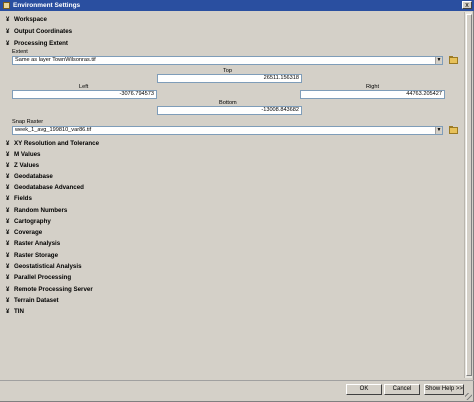 This screenshot has height=402, width=474. I want to click on extent-dropdown: Same as layer TownWilsonras.tif ▼, so click(227, 60).